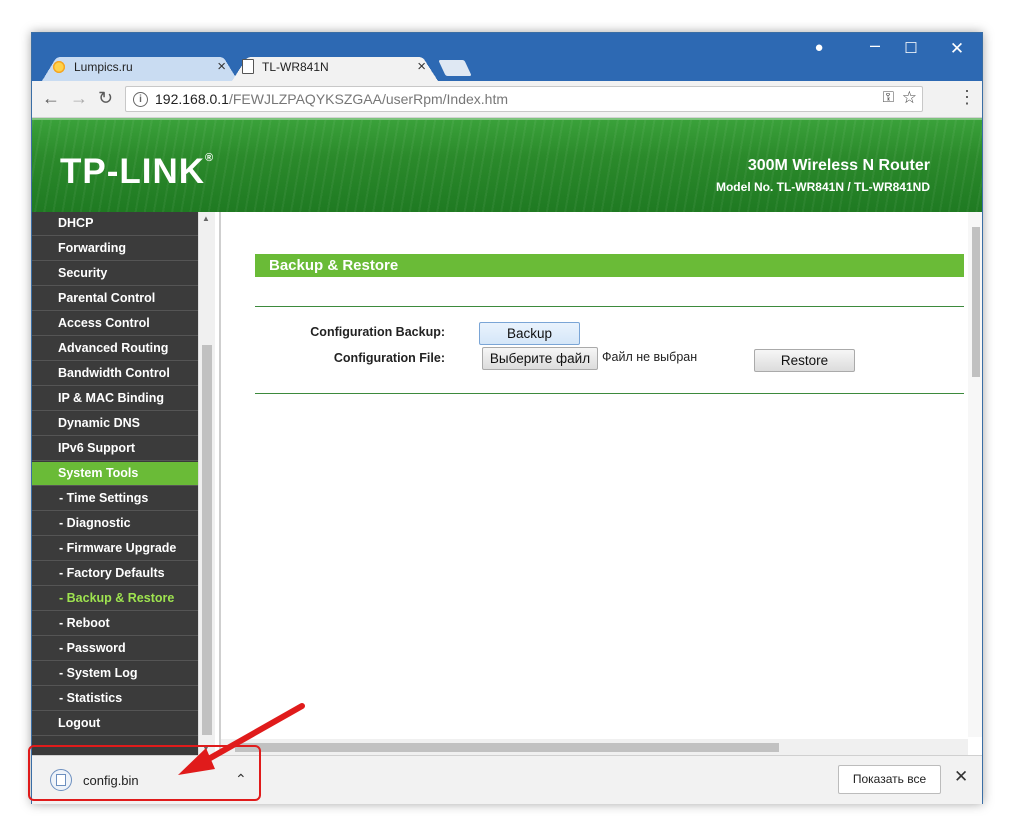 The image size is (1013, 833). What do you see at coordinates (192, 99) in the screenshot?
I see `url-host: 192.168.0.1` at bounding box center [192, 99].